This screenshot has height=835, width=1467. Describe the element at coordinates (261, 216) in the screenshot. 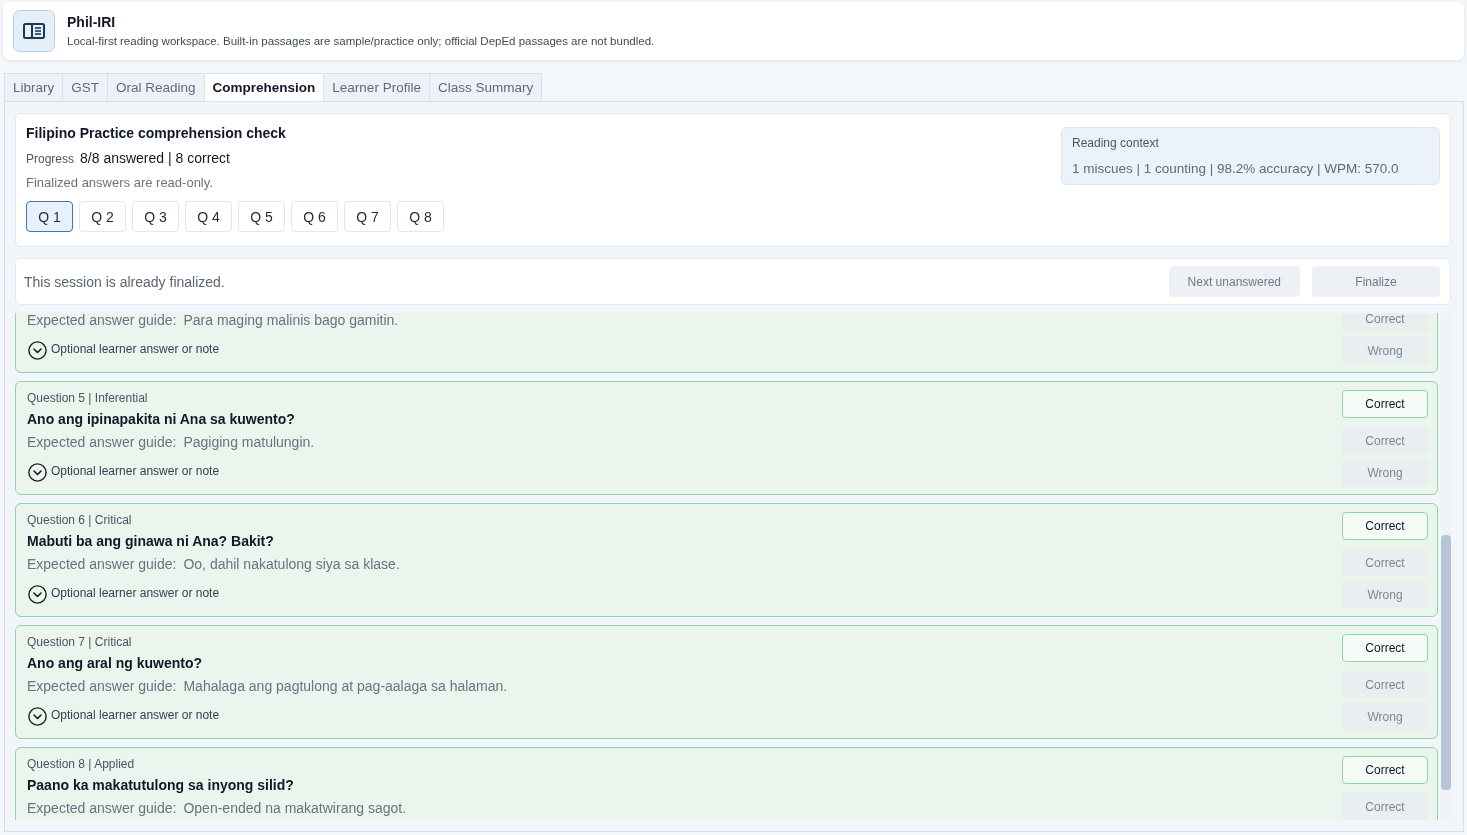

I see `question-nav-button: Q 5` at that location.